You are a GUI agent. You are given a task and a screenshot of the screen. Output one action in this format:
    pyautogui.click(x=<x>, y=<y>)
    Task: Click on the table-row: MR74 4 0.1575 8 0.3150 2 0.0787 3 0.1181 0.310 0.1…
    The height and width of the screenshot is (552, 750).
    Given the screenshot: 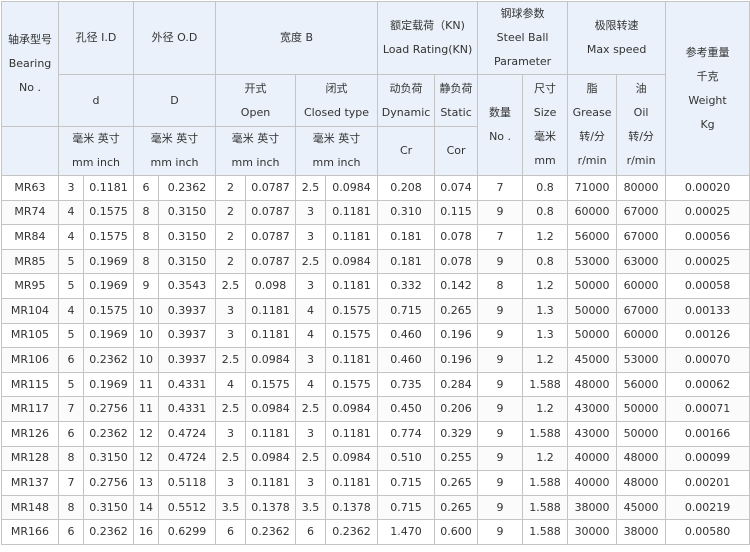 What is the action you would take?
    pyautogui.click(x=375, y=212)
    